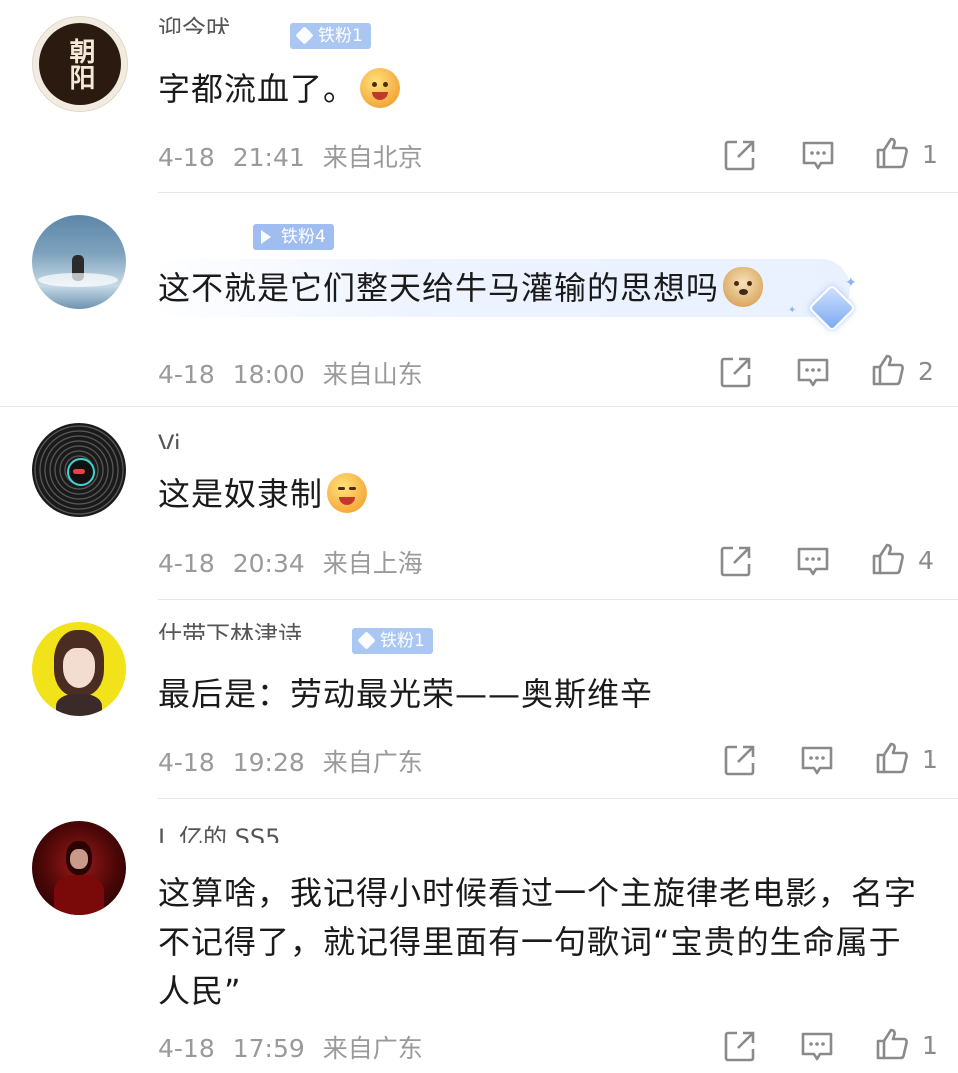  I want to click on comment-time: 20:34, so click(268, 563).